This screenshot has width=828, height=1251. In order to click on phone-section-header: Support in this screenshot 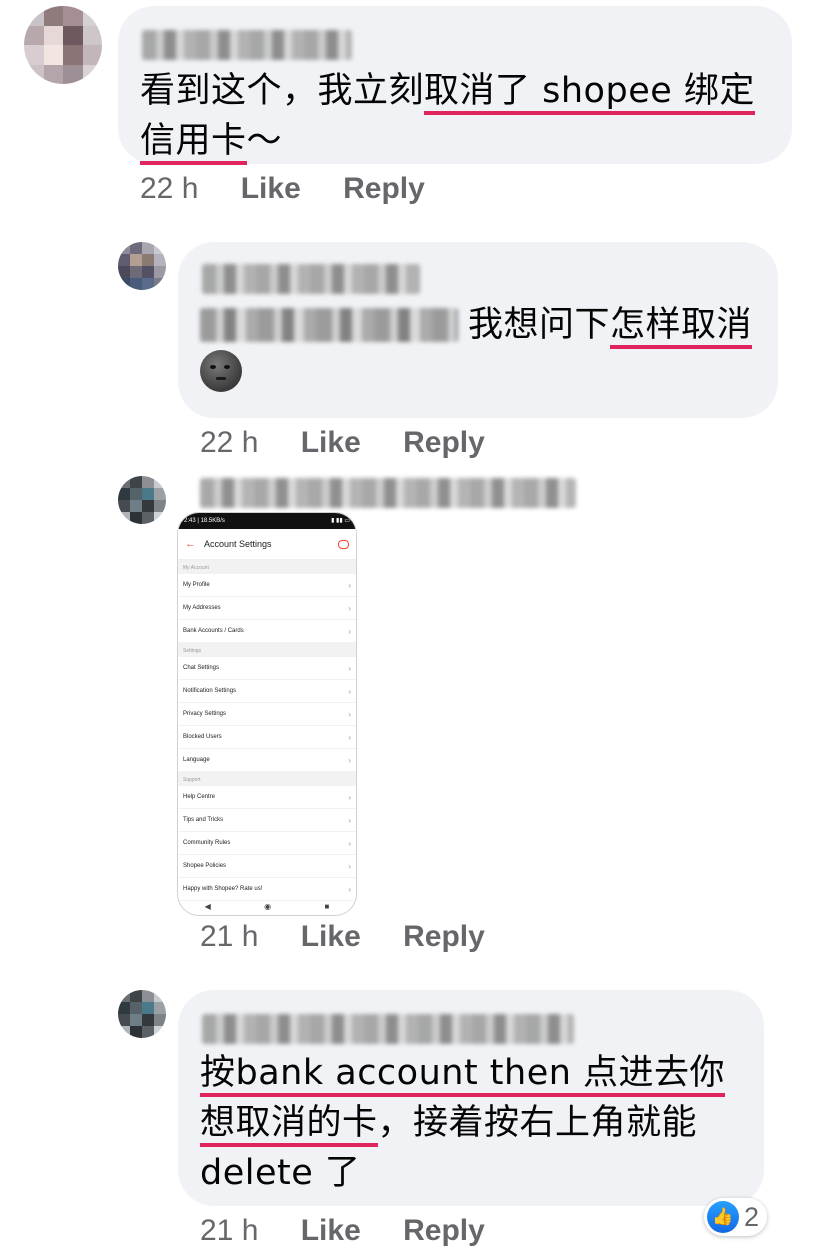, I will do `click(267, 779)`.